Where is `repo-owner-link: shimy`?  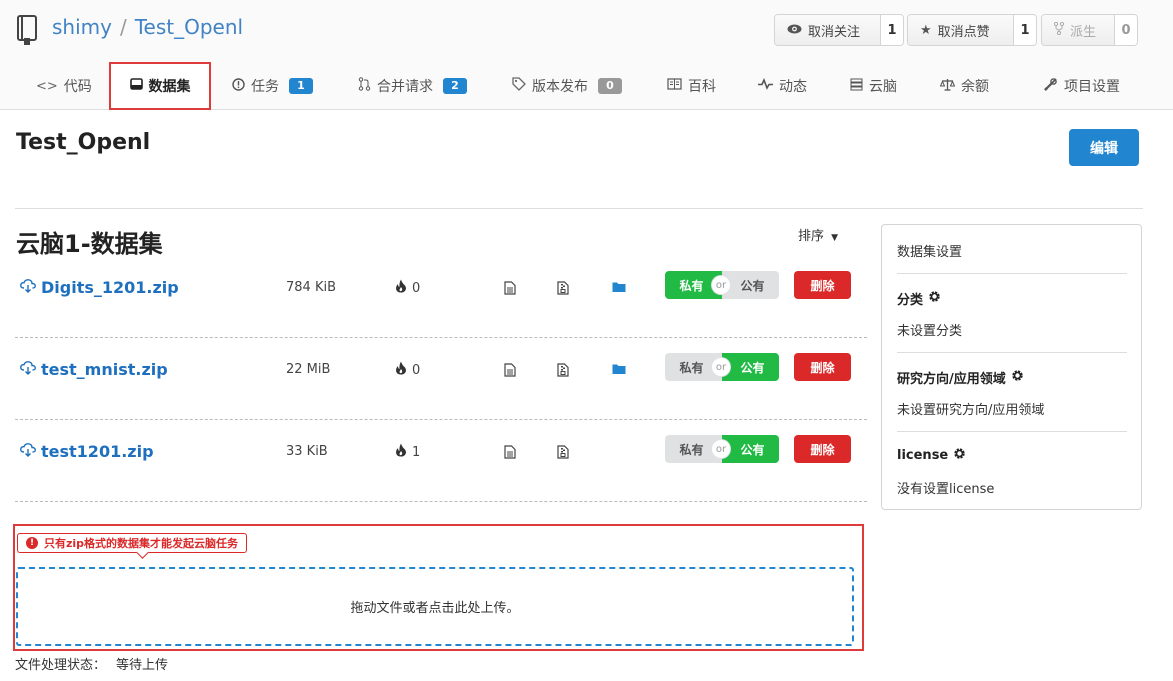
repo-owner-link: shimy is located at coordinates (82, 27).